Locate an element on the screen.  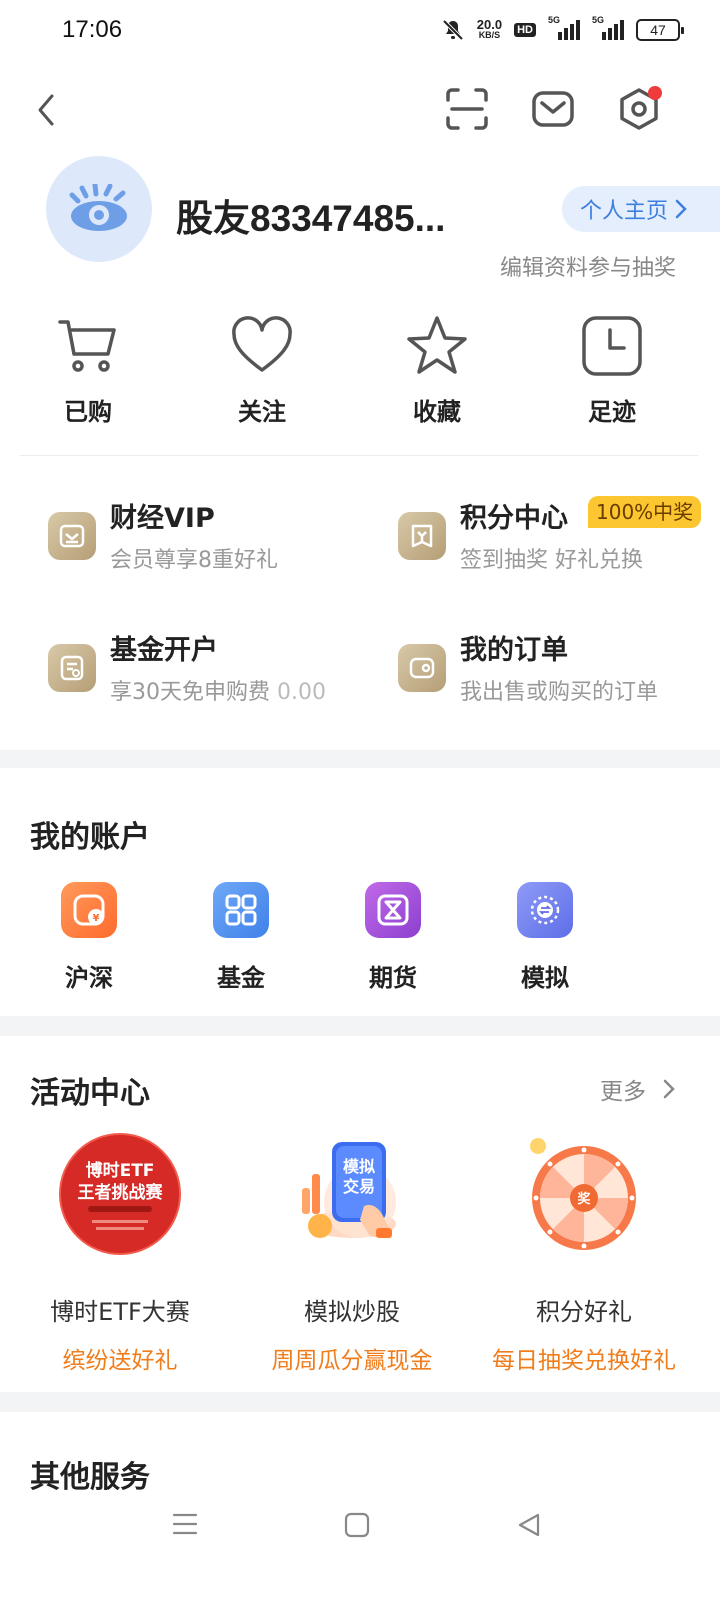
account-label: 沪深 is located at coordinates (89, 978).